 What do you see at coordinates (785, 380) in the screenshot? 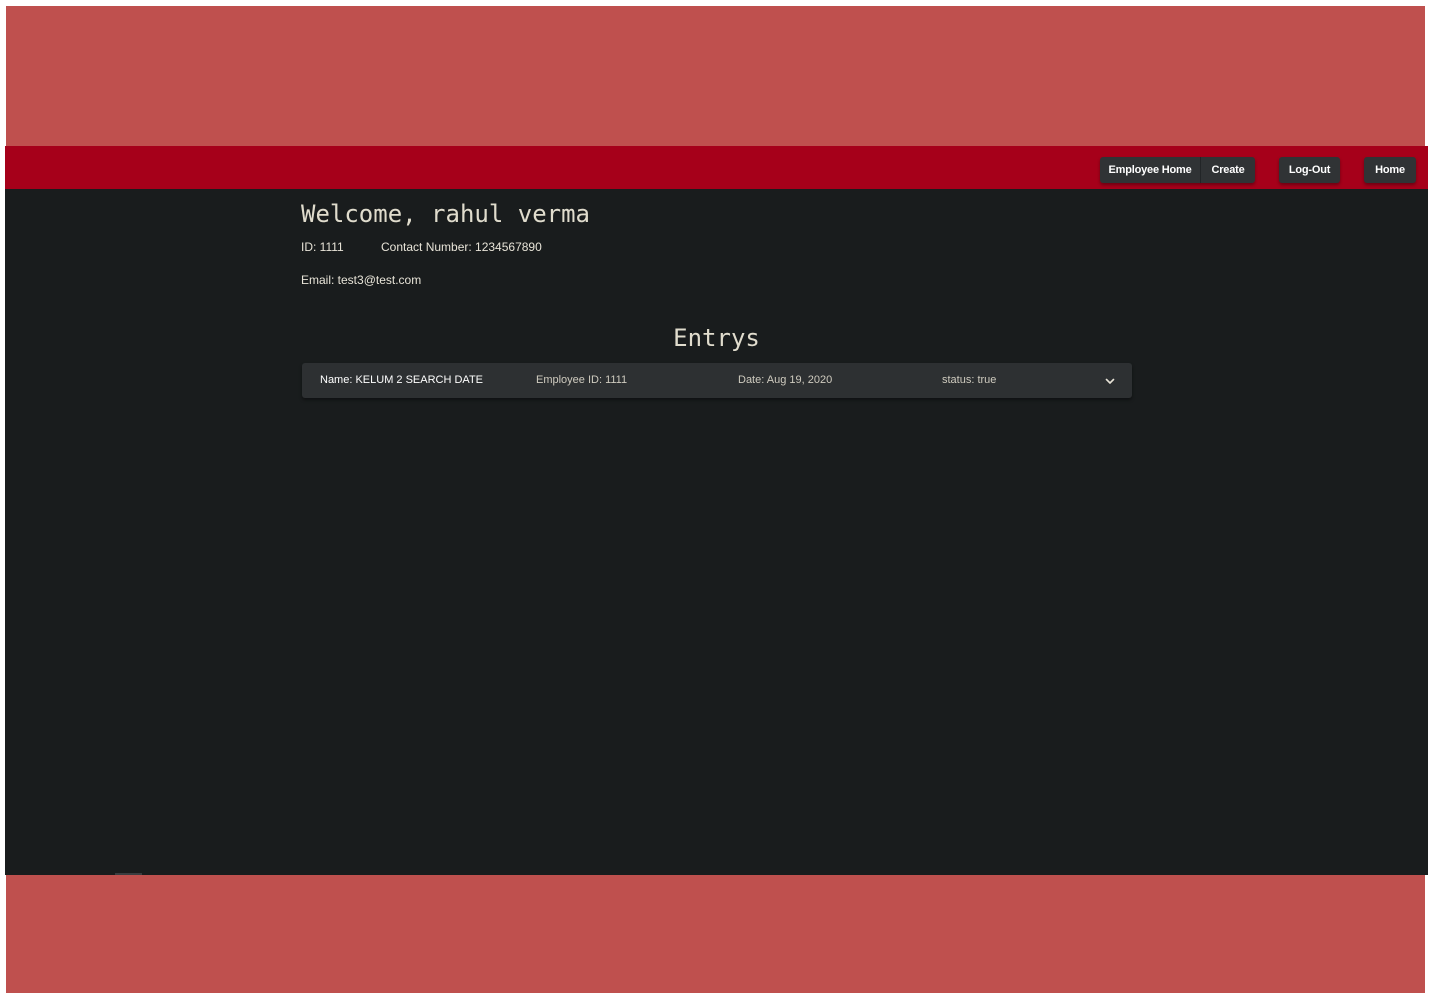
I see `entry-date: Date: Aug 19, 2020` at bounding box center [785, 380].